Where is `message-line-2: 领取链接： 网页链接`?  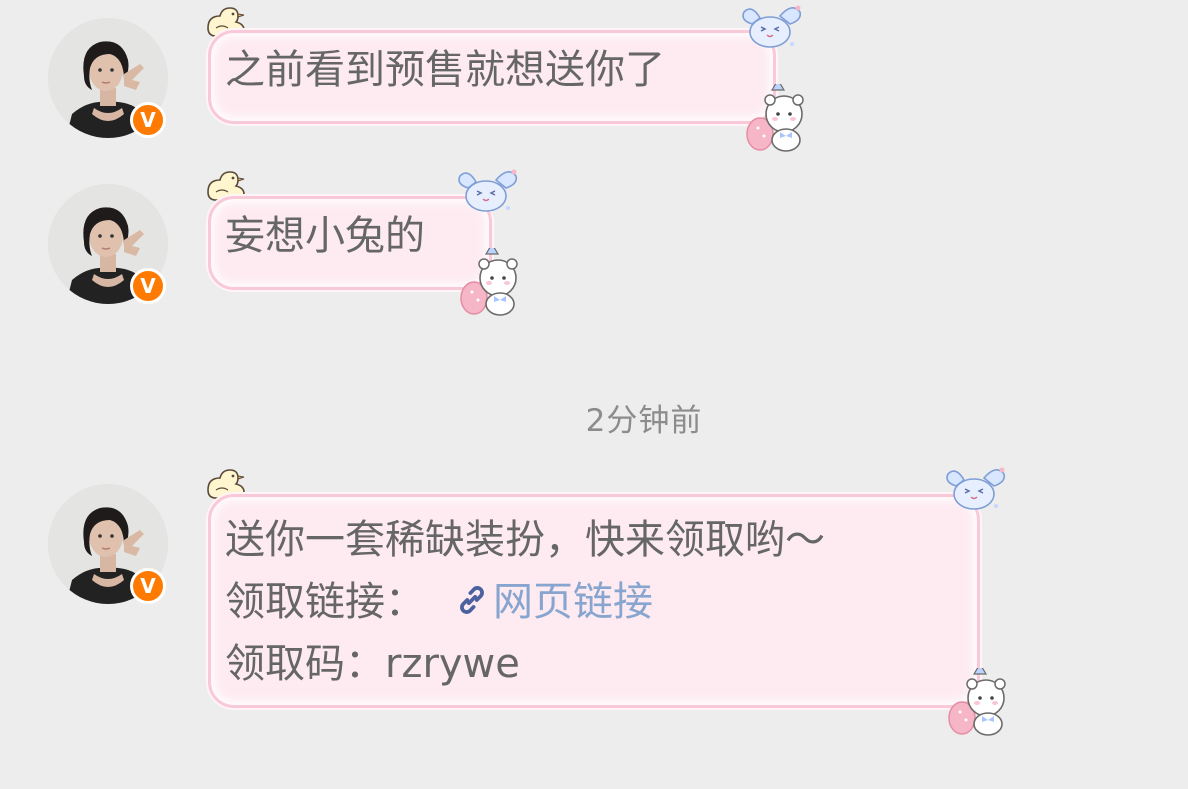
message-line-2: 领取链接： 网页链接 is located at coordinates (592, 602).